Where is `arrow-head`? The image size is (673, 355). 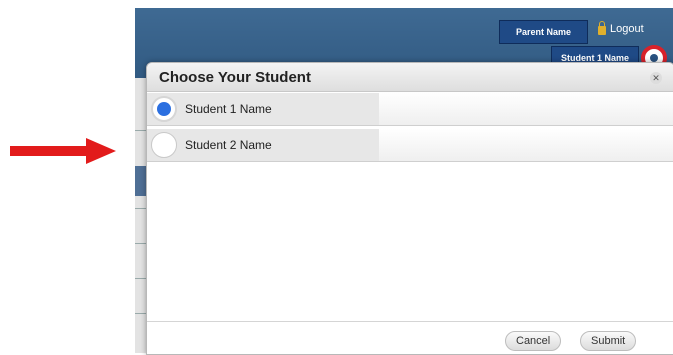
arrow-head is located at coordinates (101, 151).